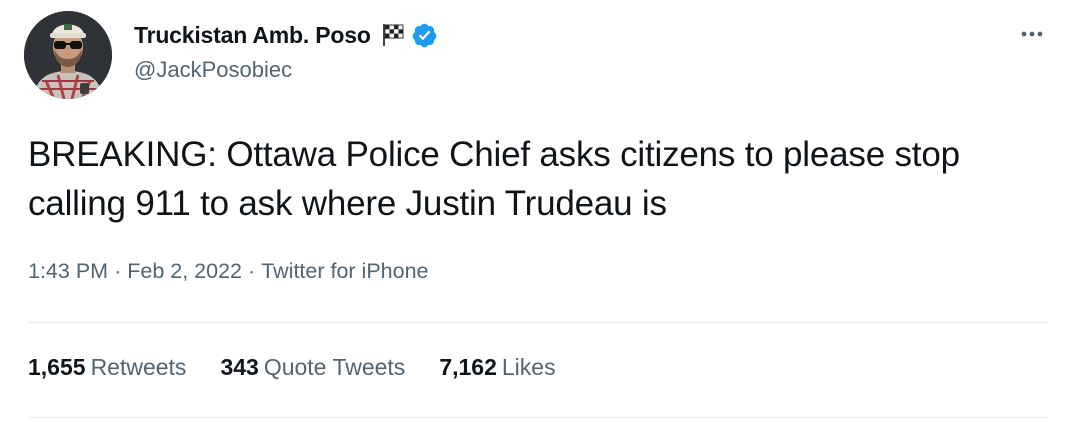  I want to click on author-name-row: Truckistan Amb. Poso, so click(286, 35).